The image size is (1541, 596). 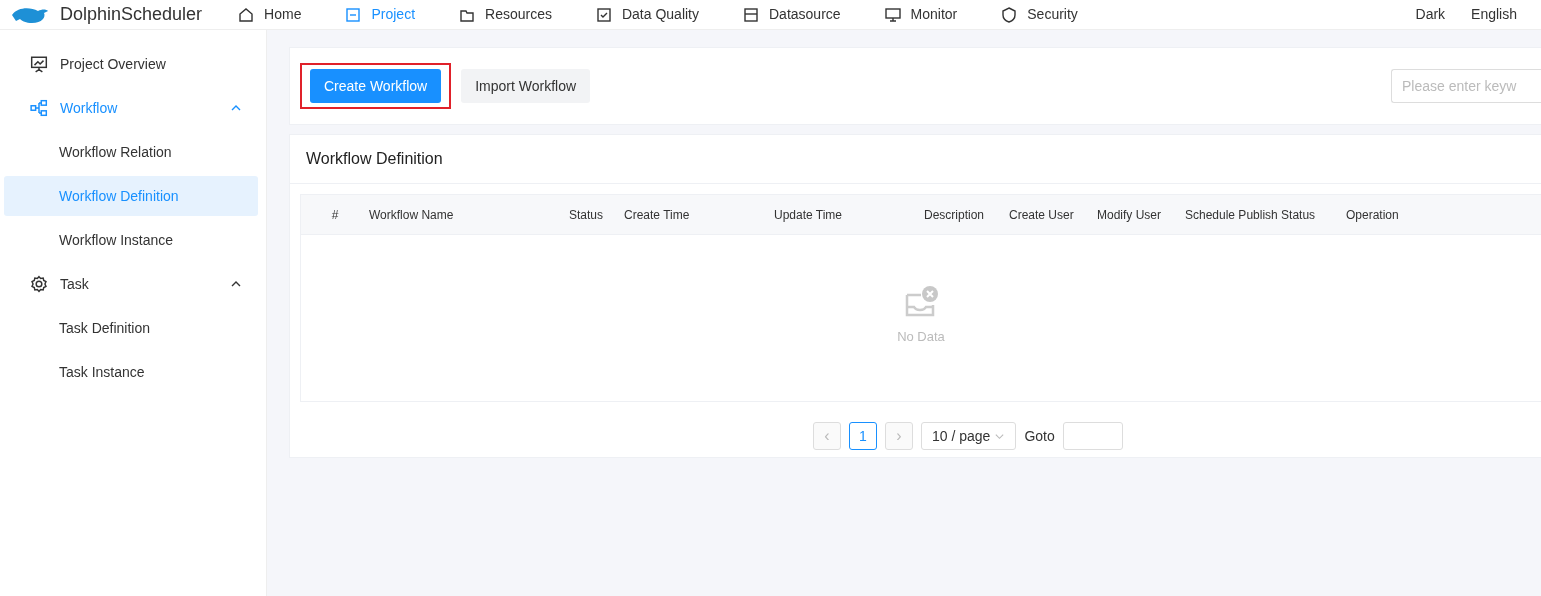 What do you see at coordinates (921, 14) in the screenshot?
I see `nav-tab: Monitor` at bounding box center [921, 14].